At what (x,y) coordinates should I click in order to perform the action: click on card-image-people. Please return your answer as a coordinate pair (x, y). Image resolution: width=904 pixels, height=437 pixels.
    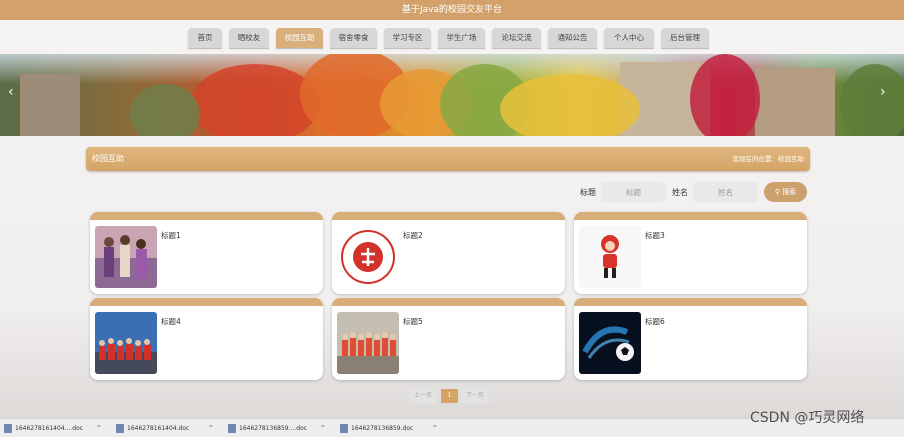
    Looking at the image, I should click on (126, 257).